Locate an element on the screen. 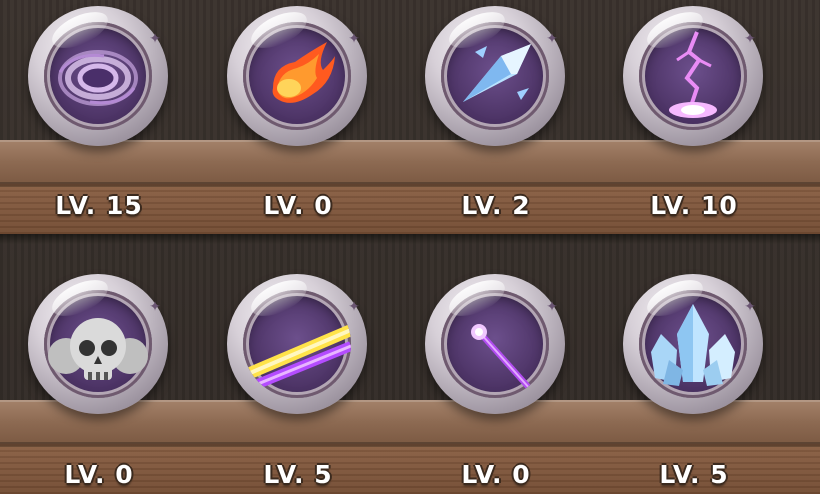 The image size is (820, 494). skill-slot-fireball: ✦ LV. 0 is located at coordinates (298, 111).